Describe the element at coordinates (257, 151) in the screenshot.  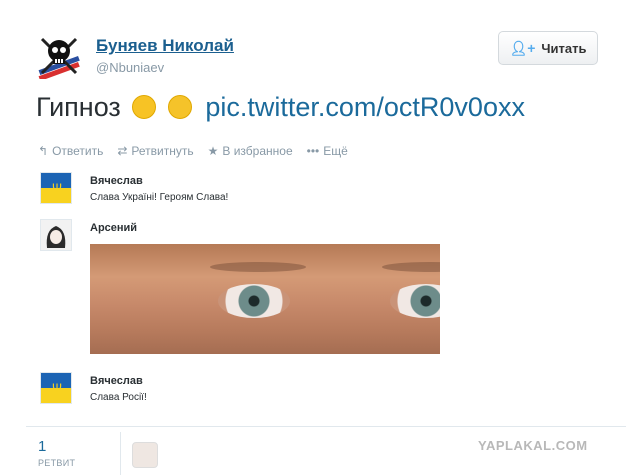
I see `favorite-label: В избранное` at that location.